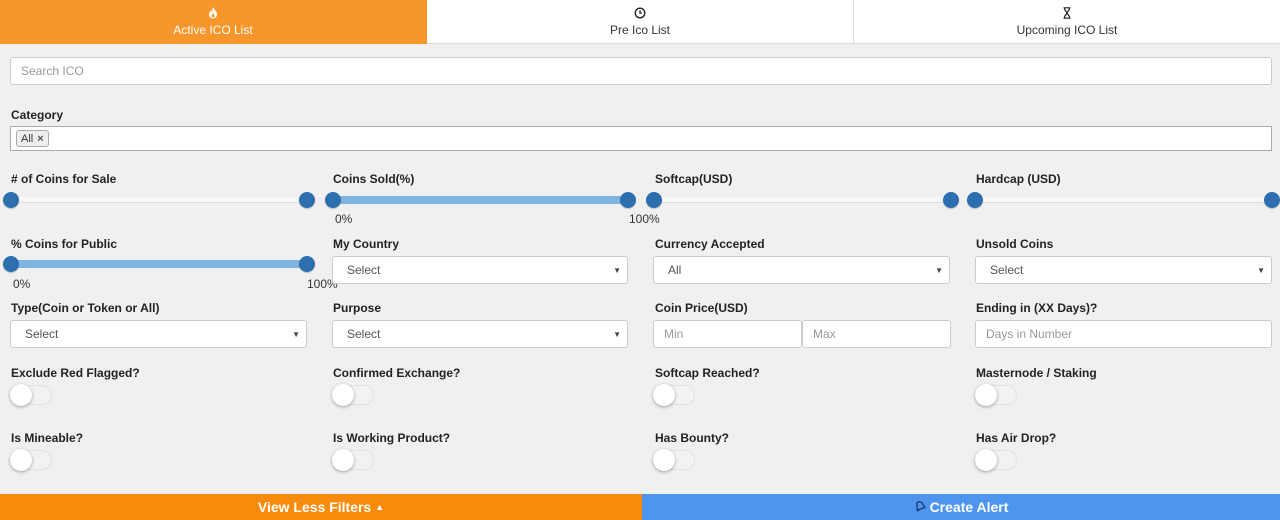 This screenshot has height=520, width=1280. I want to click on softcap-reached-toggle, so click(674, 395).